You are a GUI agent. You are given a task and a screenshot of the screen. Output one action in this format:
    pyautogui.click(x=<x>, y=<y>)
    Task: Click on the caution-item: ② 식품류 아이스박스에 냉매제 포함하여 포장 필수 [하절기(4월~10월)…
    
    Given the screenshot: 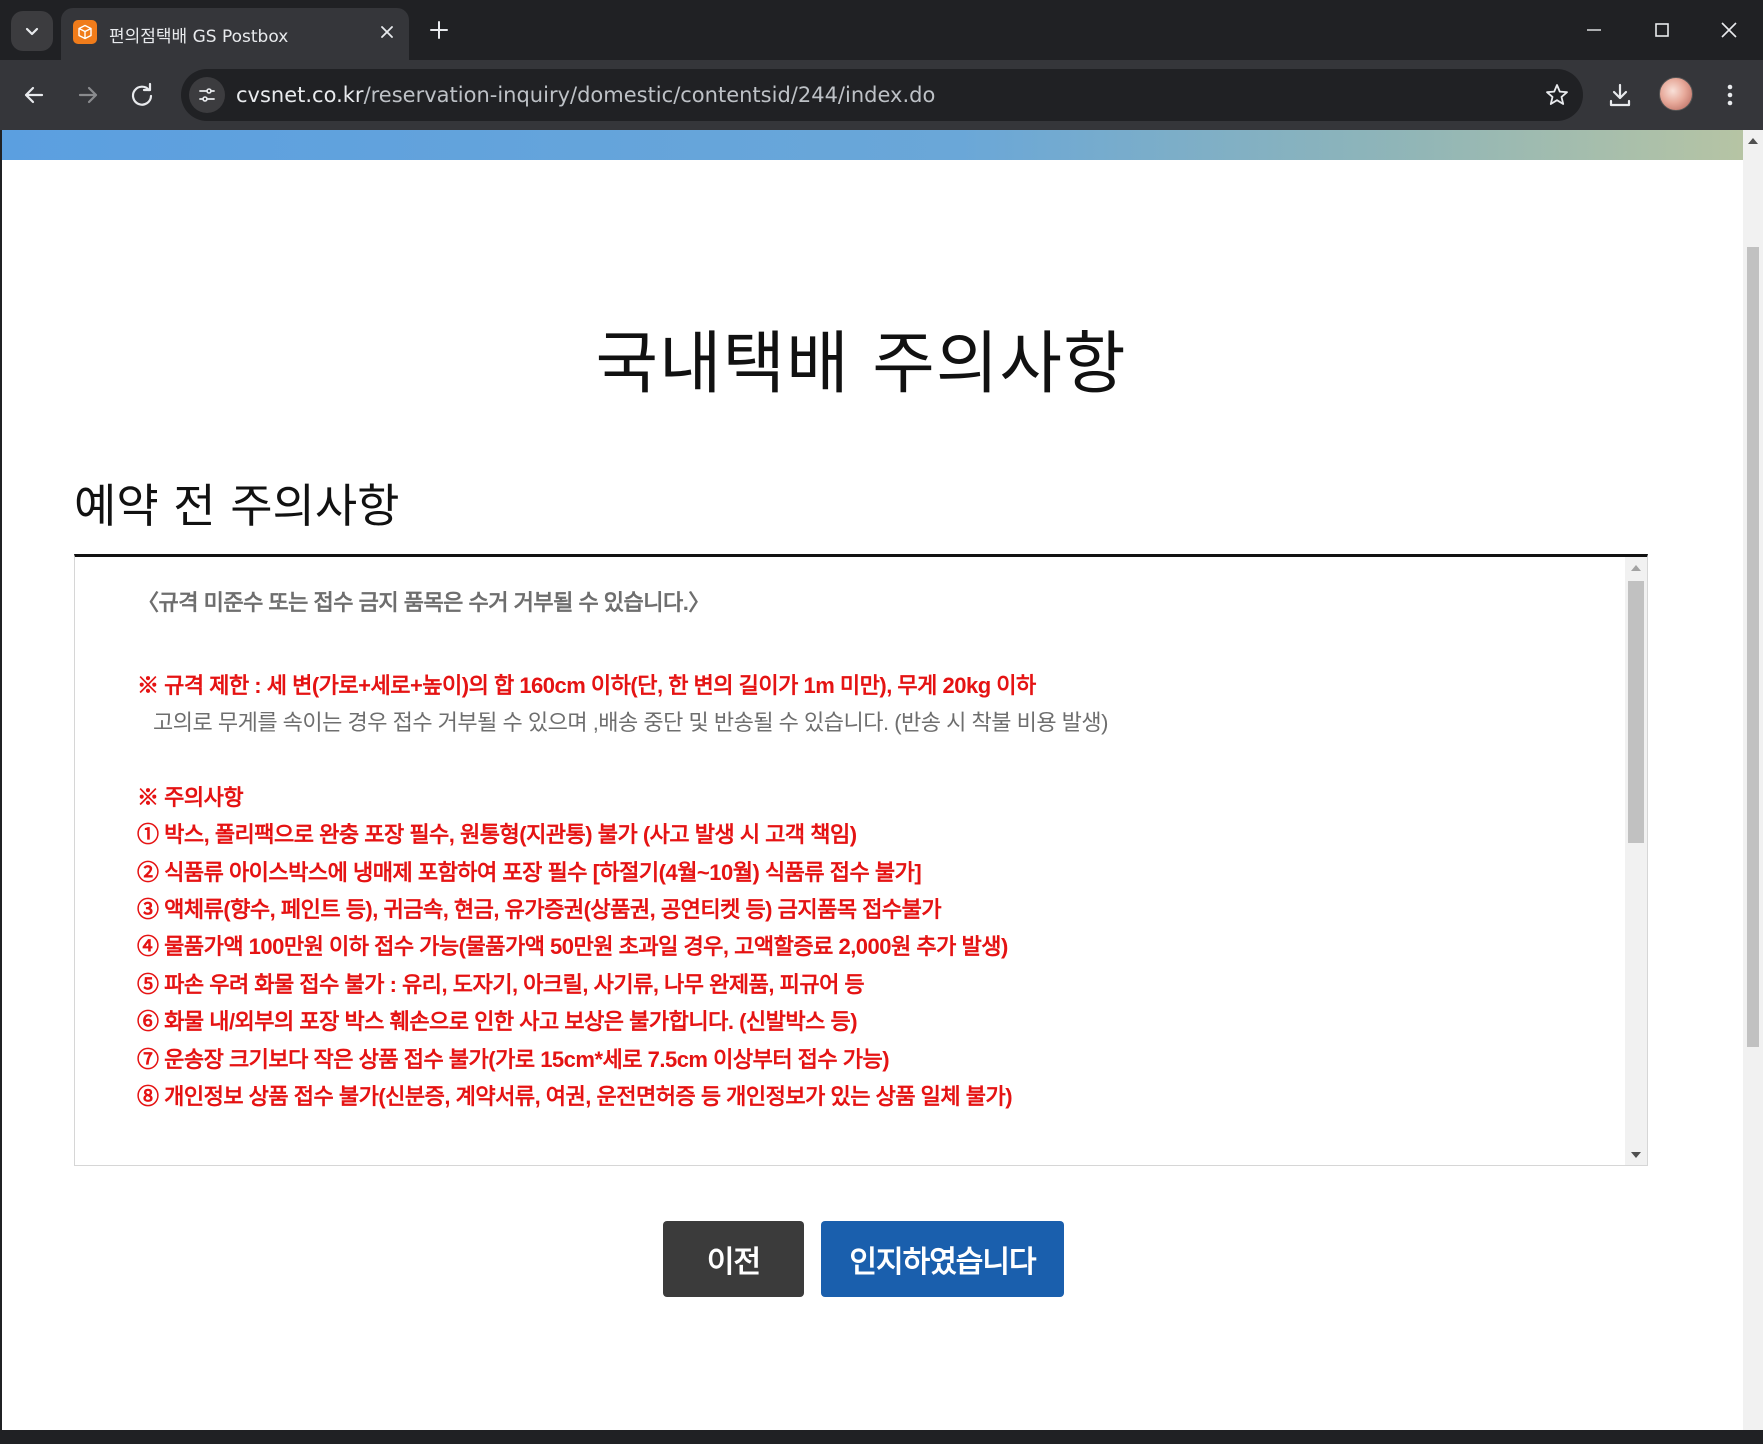 What is the action you would take?
    pyautogui.click(x=529, y=872)
    